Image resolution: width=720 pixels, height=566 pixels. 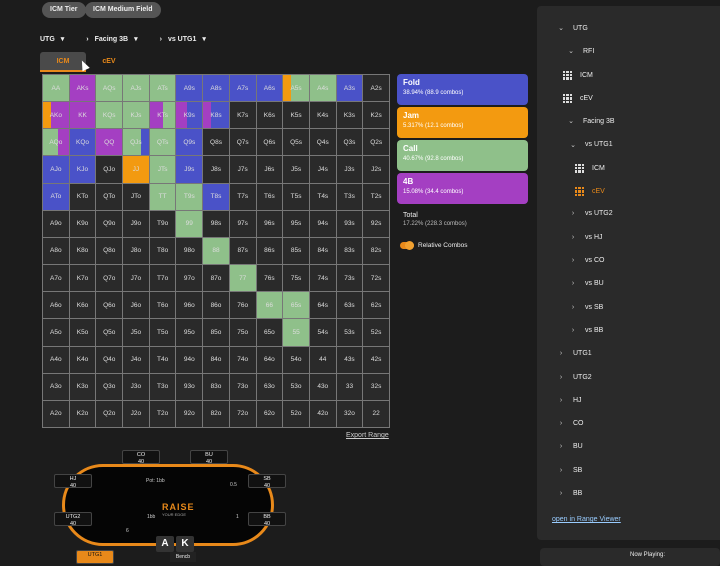 What do you see at coordinates (296, 306) in the screenshot?
I see `hand-cell: 65s` at bounding box center [296, 306].